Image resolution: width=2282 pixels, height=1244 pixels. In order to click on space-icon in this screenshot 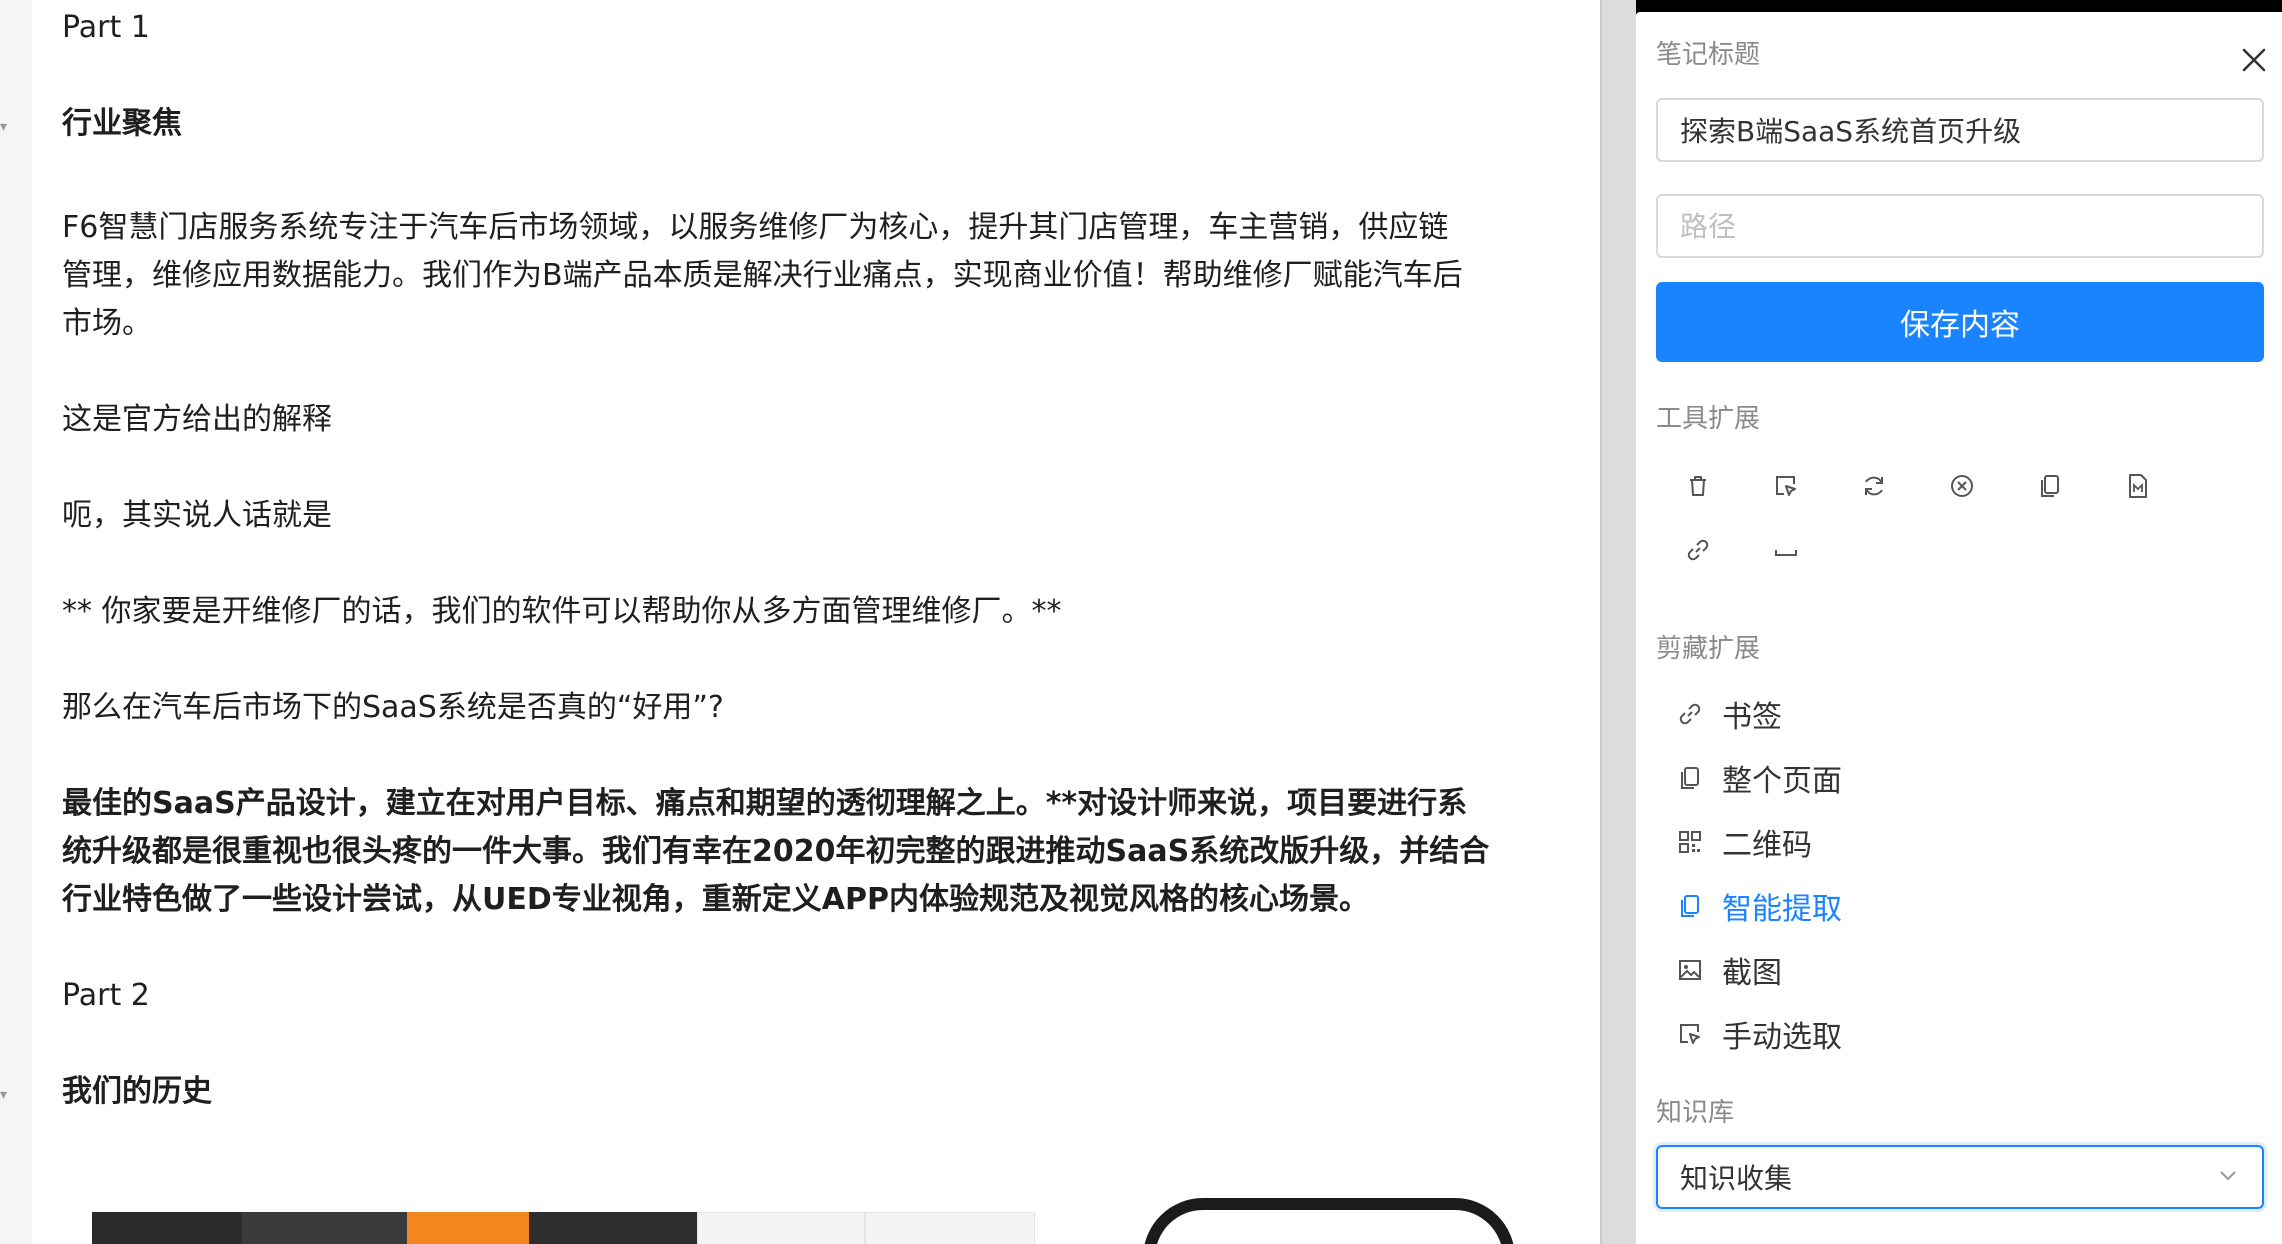, I will do `click(1786, 550)`.